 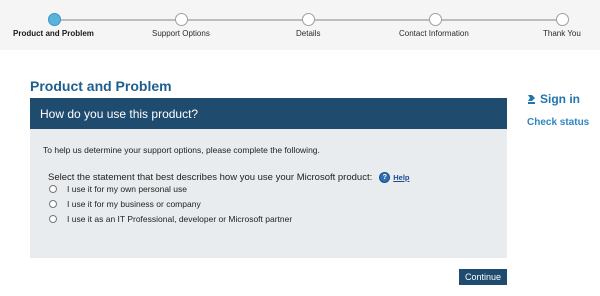 I want to click on step-label: Details, so click(x=308, y=33).